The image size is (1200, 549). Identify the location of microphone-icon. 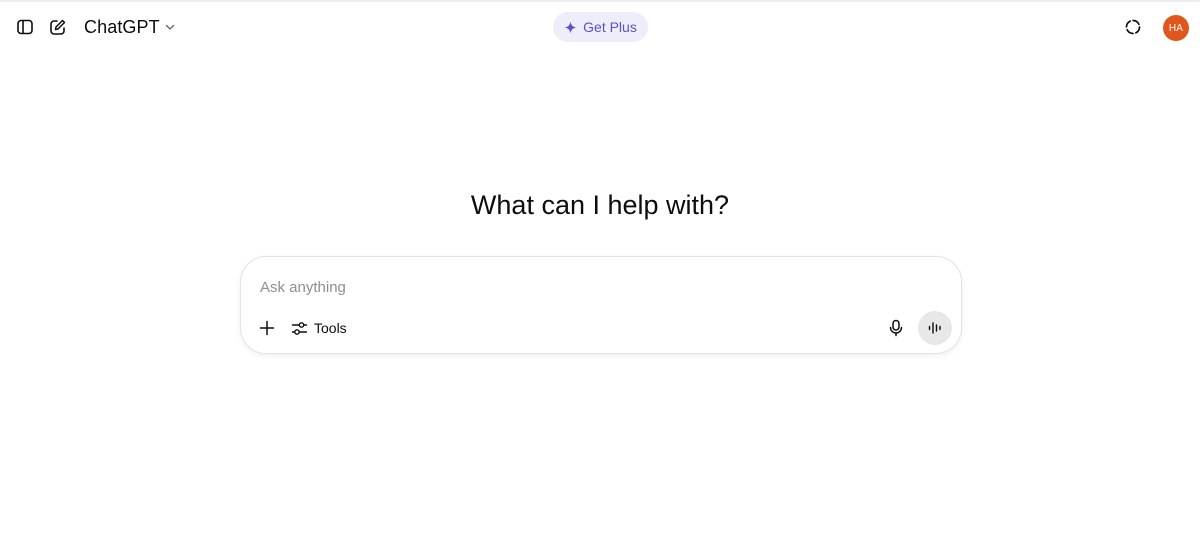
(896, 328).